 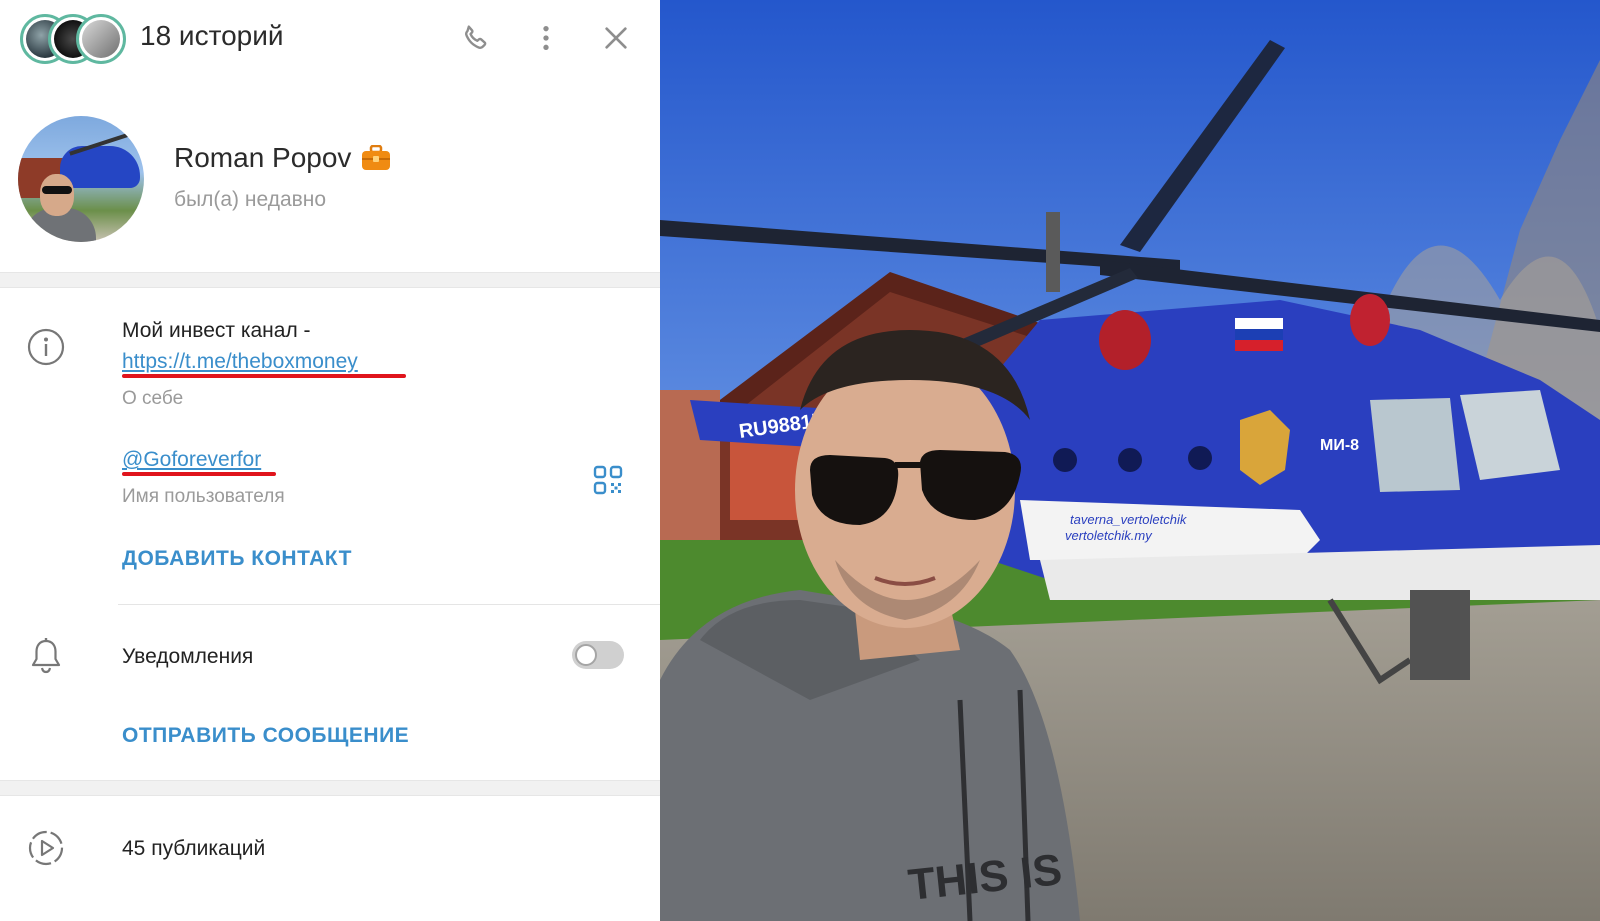 I want to click on notifications-toggle, so click(x=598, y=655).